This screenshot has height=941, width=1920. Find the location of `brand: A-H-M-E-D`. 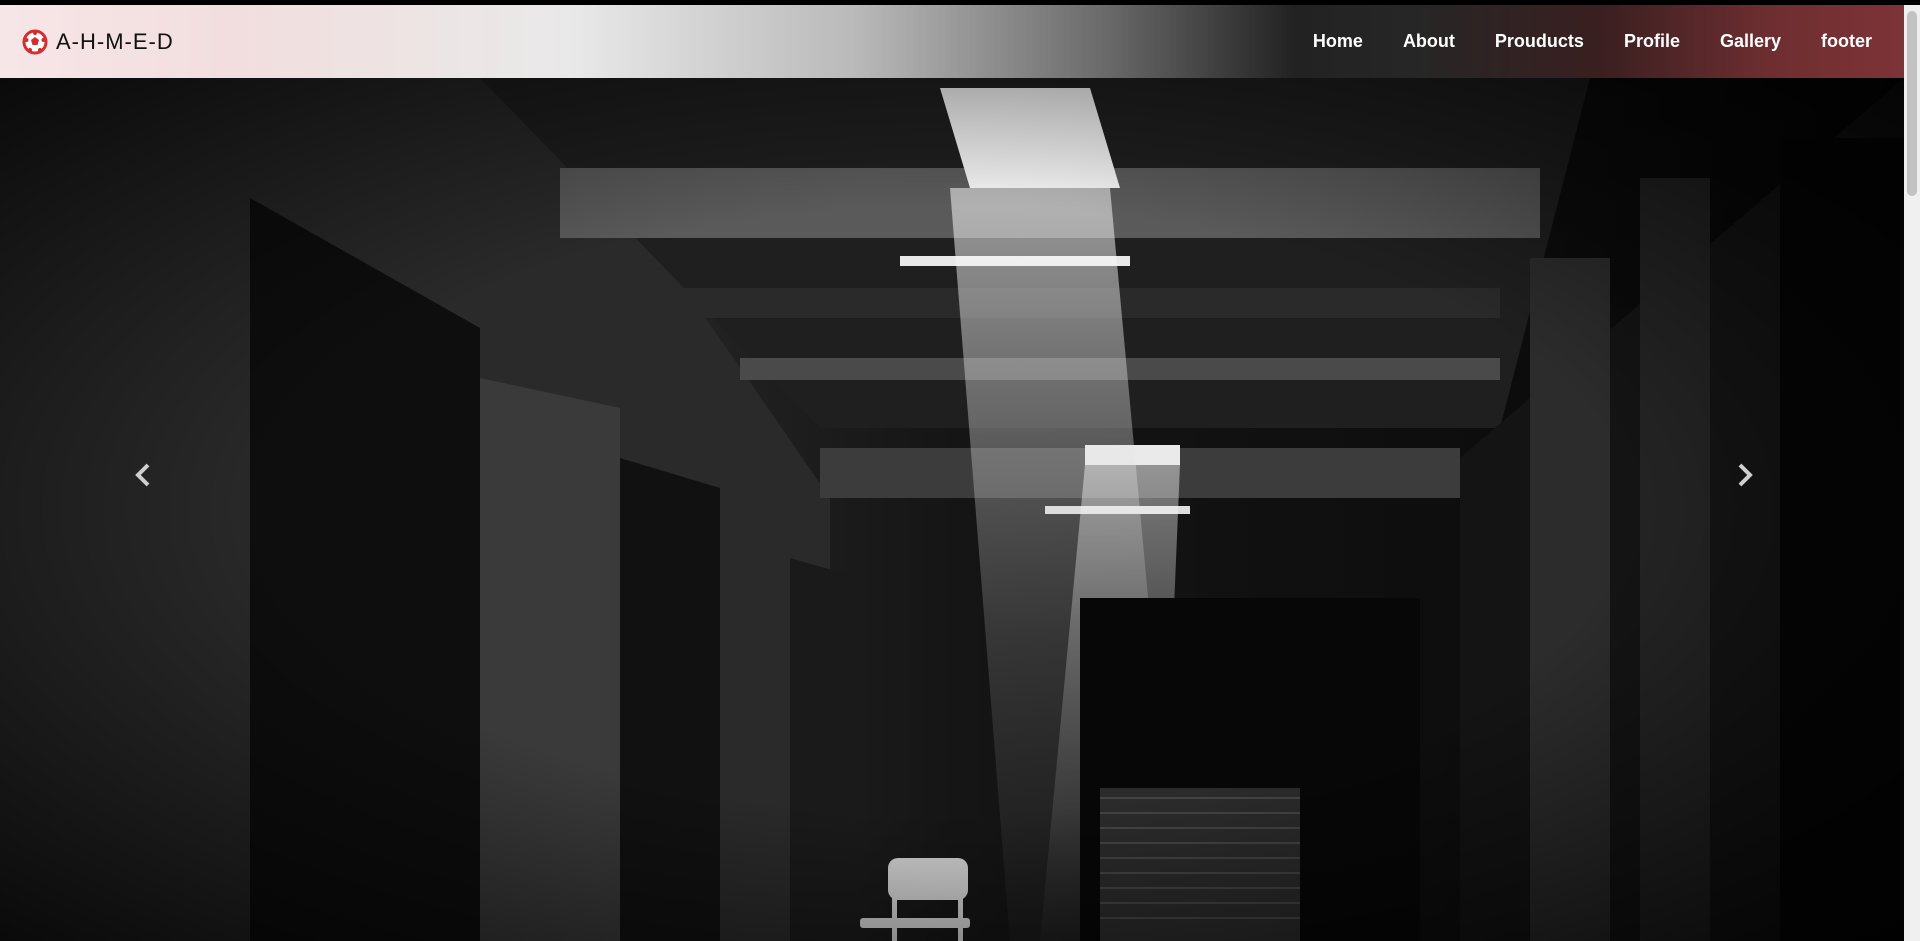

brand: A-H-M-E-D is located at coordinates (98, 41).